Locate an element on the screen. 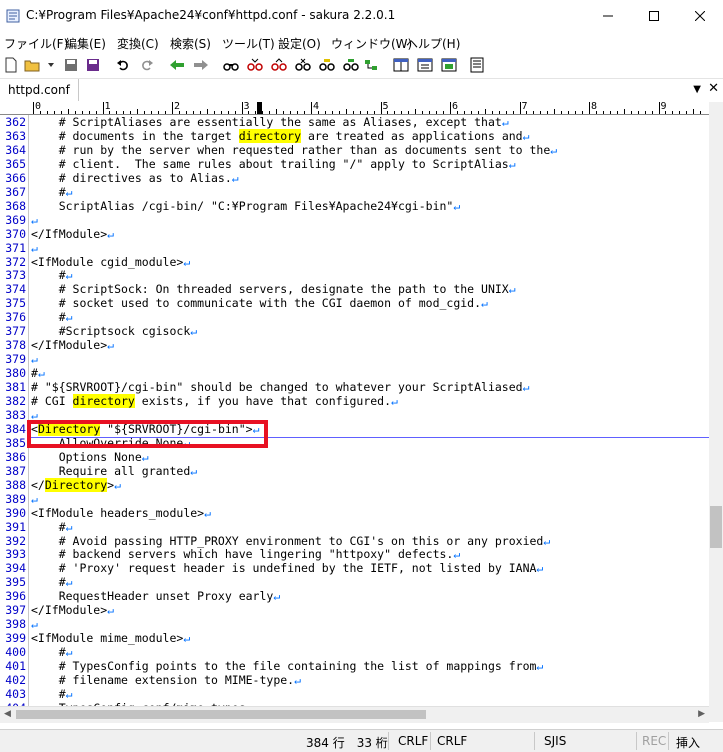 The height and width of the screenshot is (752, 723). code-line: 389 ↵ is located at coordinates (354, 499).